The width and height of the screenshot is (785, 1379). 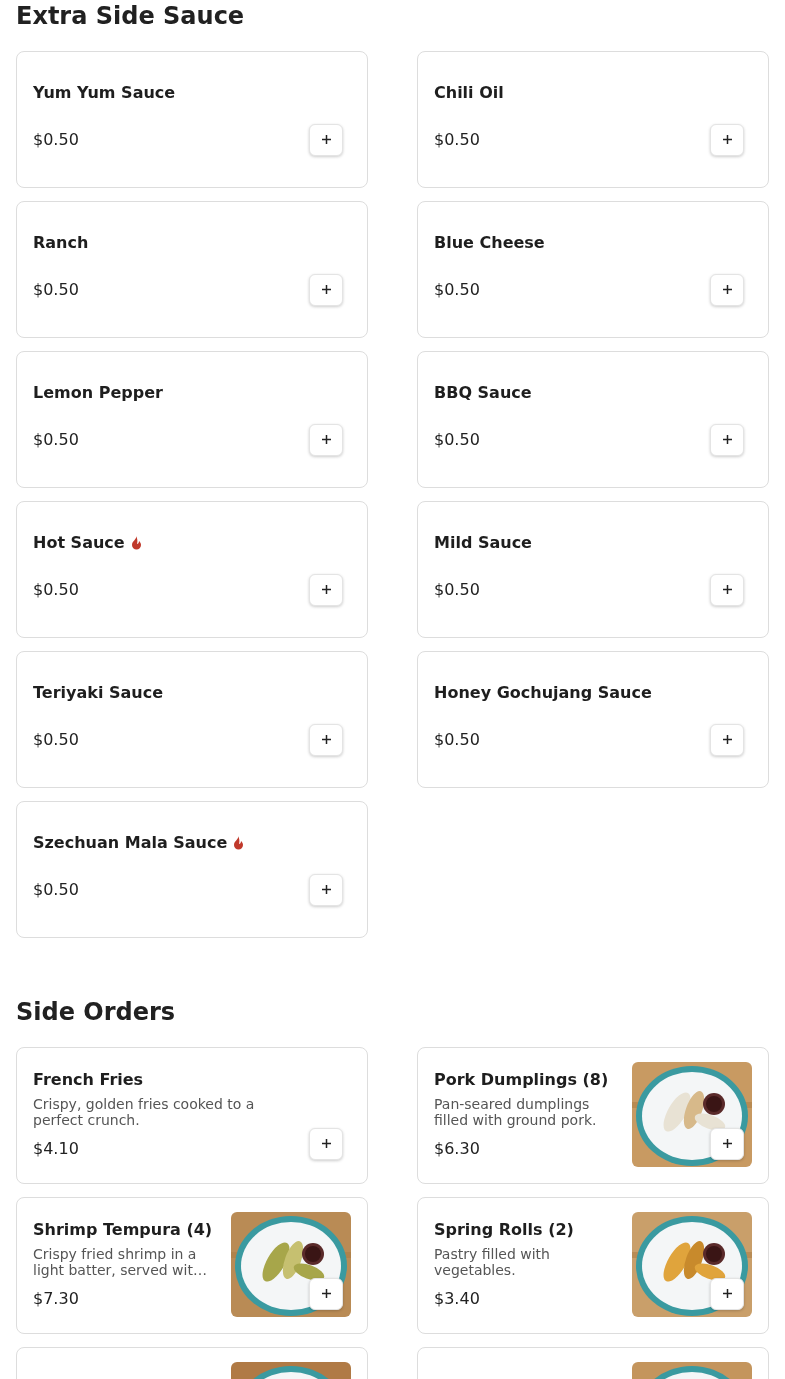 I want to click on item-description: Pan-seared dumplings filled with ground pork., so click(x=516, y=1112).